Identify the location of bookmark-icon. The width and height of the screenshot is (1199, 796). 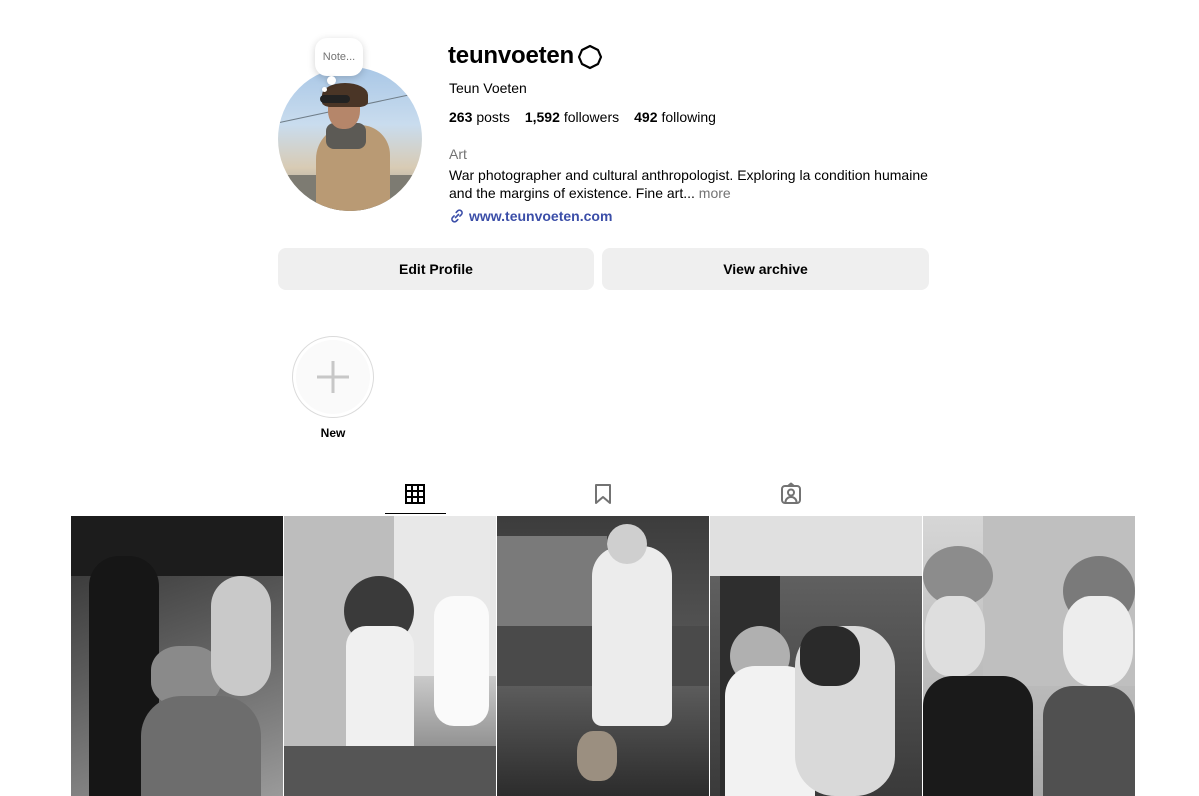
(603, 494).